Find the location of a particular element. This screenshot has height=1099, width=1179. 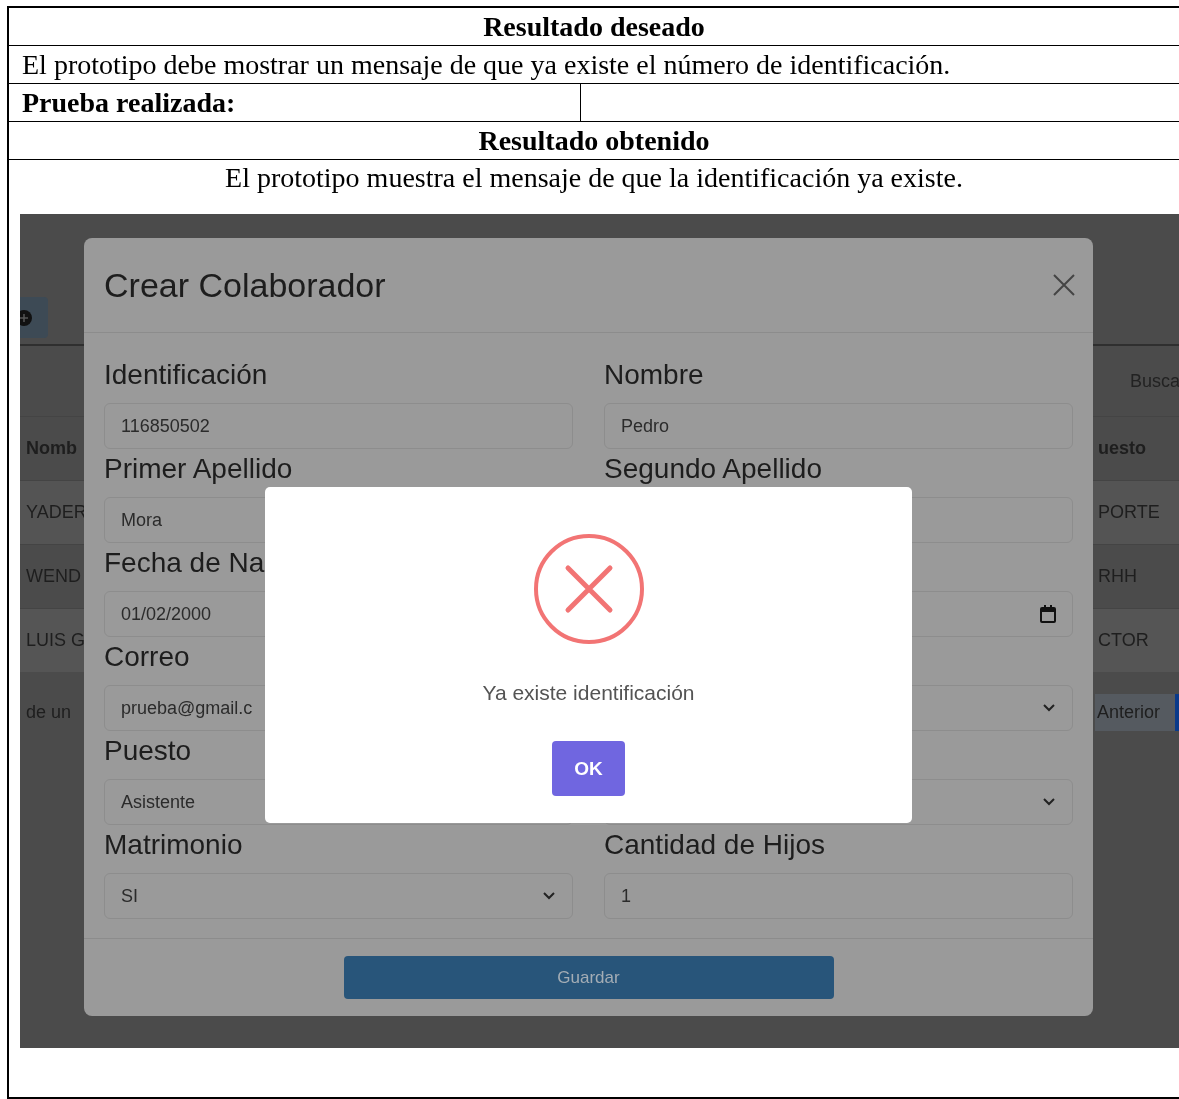

close-icon is located at coordinates (1064, 285).